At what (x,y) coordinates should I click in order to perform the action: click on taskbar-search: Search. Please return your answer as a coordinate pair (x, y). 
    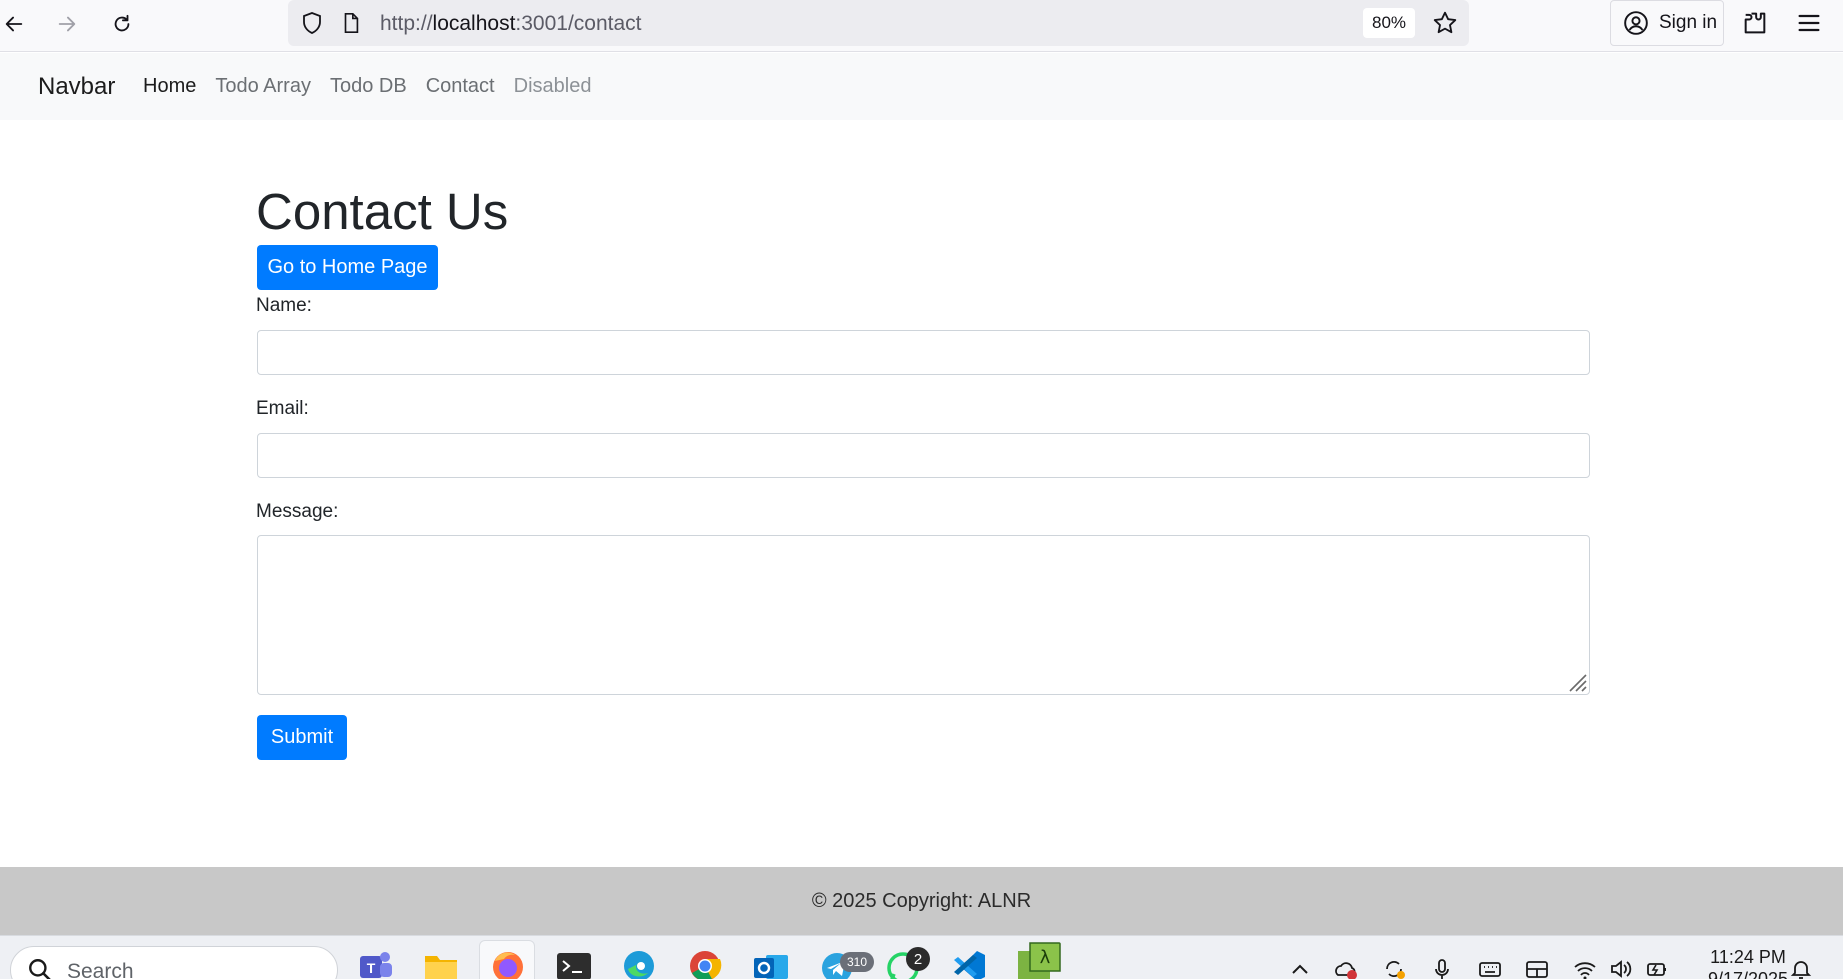
    Looking at the image, I should click on (174, 962).